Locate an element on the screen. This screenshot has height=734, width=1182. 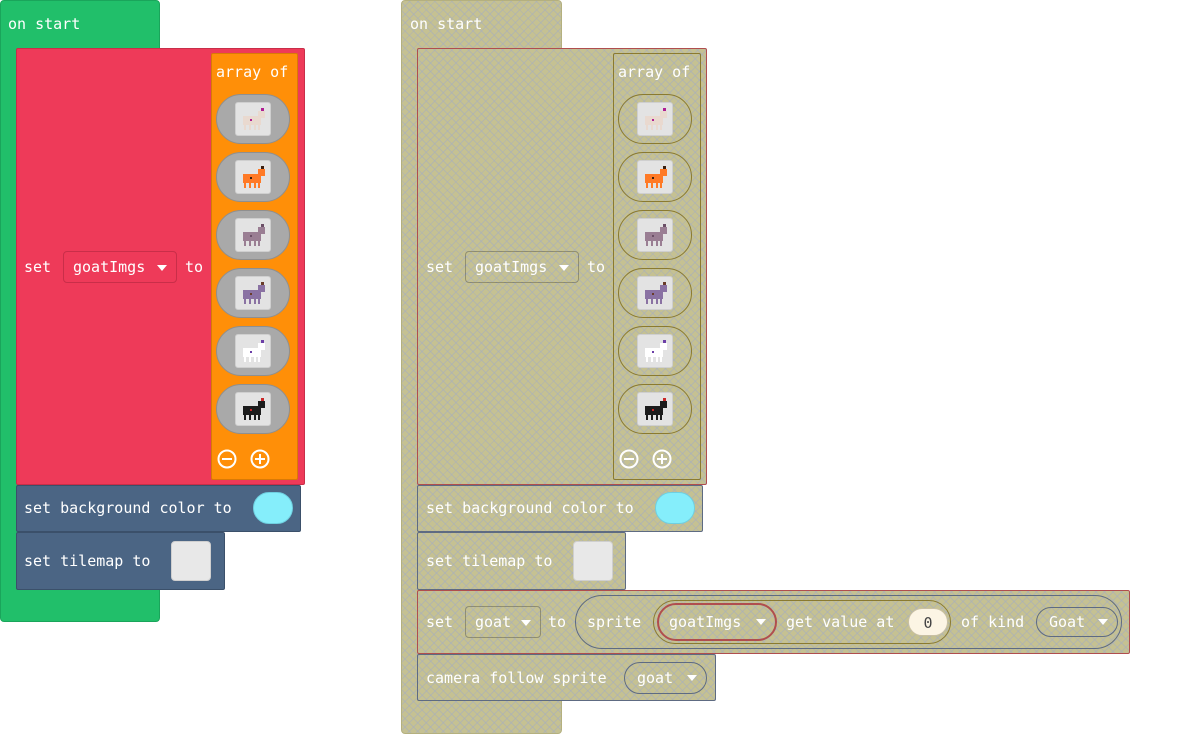
set-keyword: set is located at coordinates (38, 267).